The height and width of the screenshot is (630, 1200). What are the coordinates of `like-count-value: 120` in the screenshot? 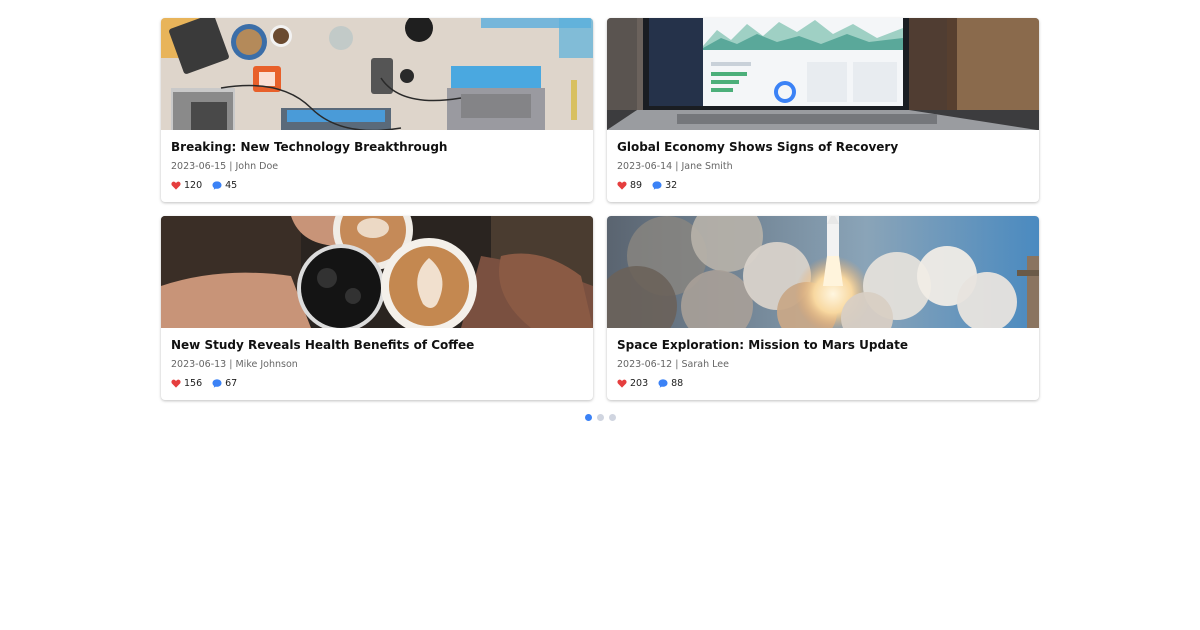 It's located at (193, 185).